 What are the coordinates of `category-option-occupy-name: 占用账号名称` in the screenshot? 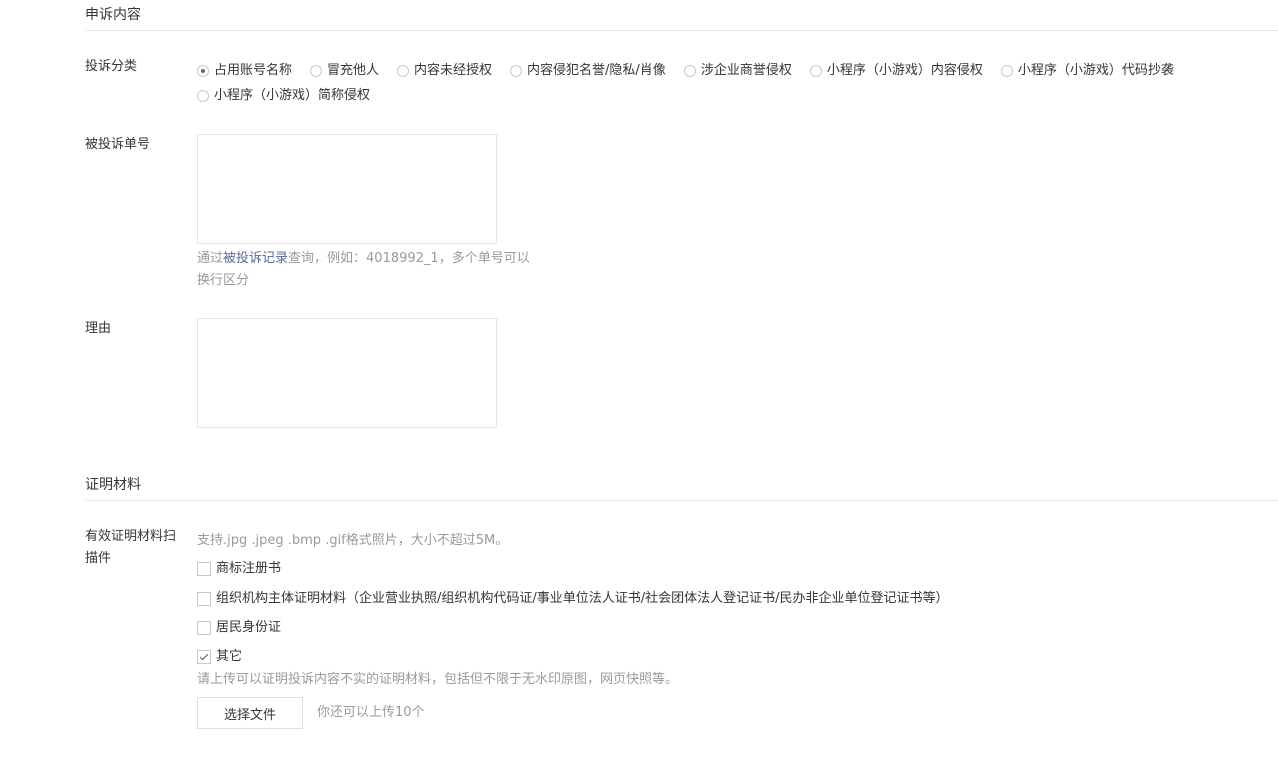 It's located at (244, 71).